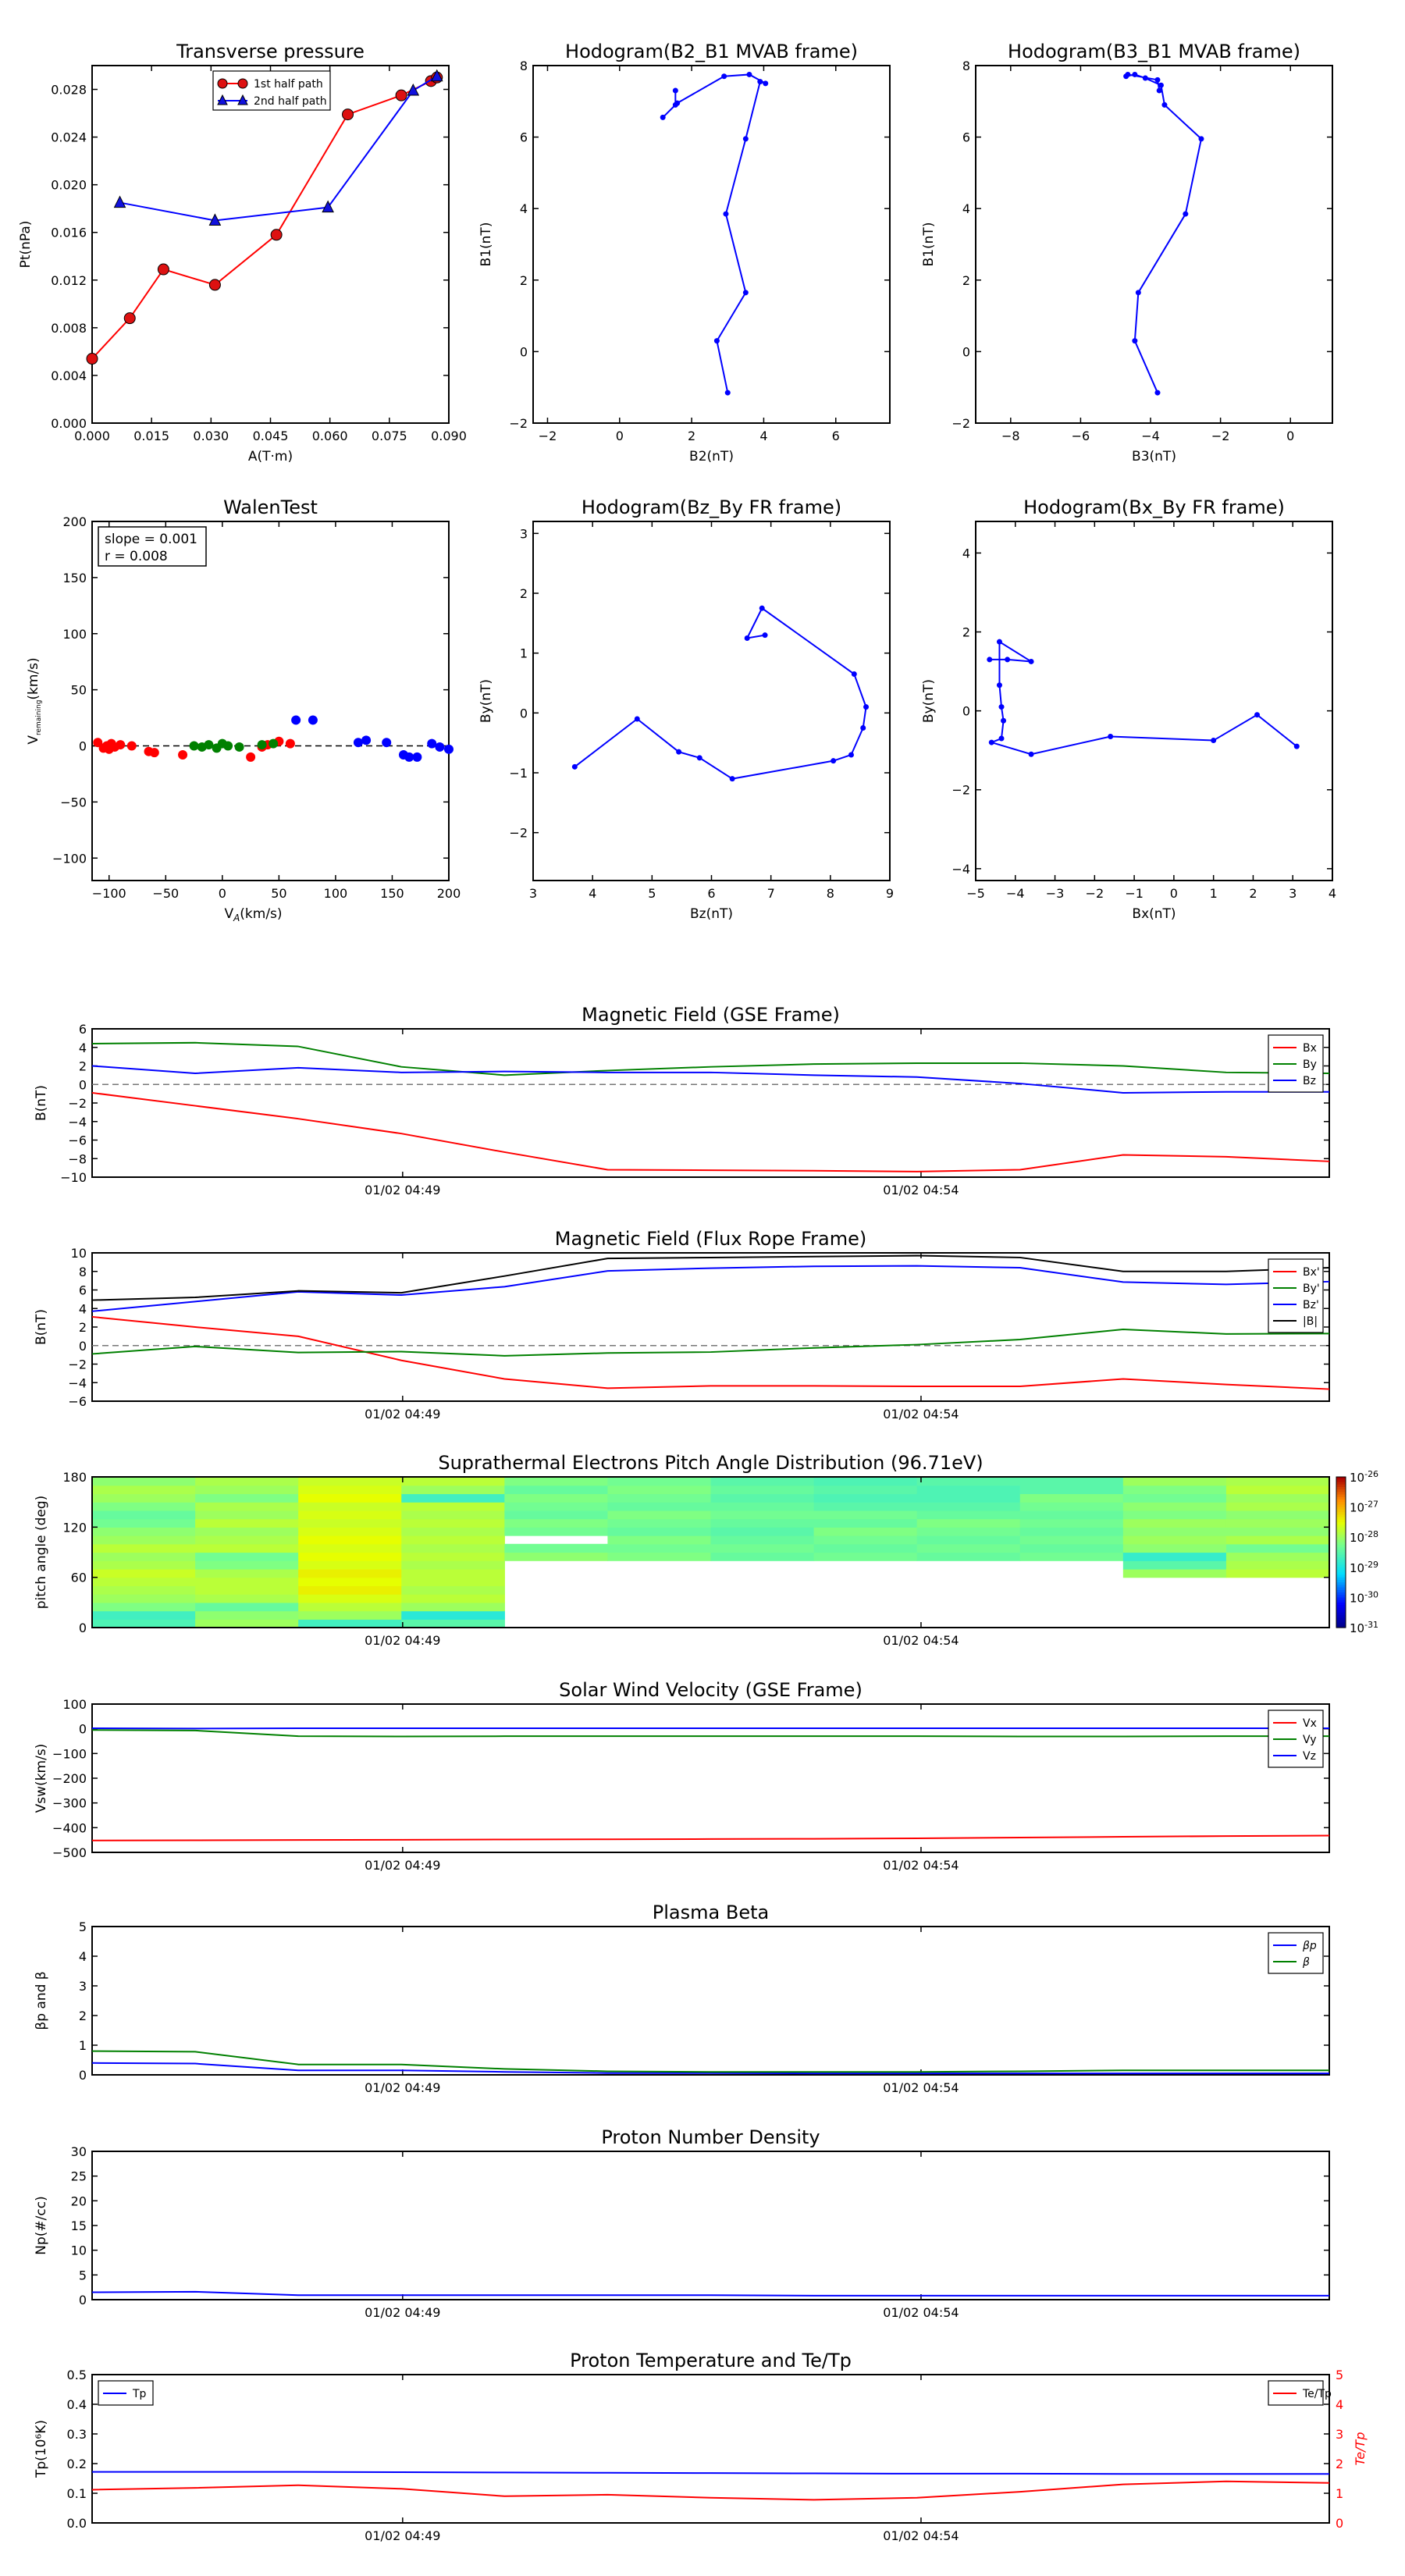 Image resolution: width=1405 pixels, height=2576 pixels. What do you see at coordinates (271, 436) in the screenshot?
I see `tp-xtick-label: 0.045` at bounding box center [271, 436].